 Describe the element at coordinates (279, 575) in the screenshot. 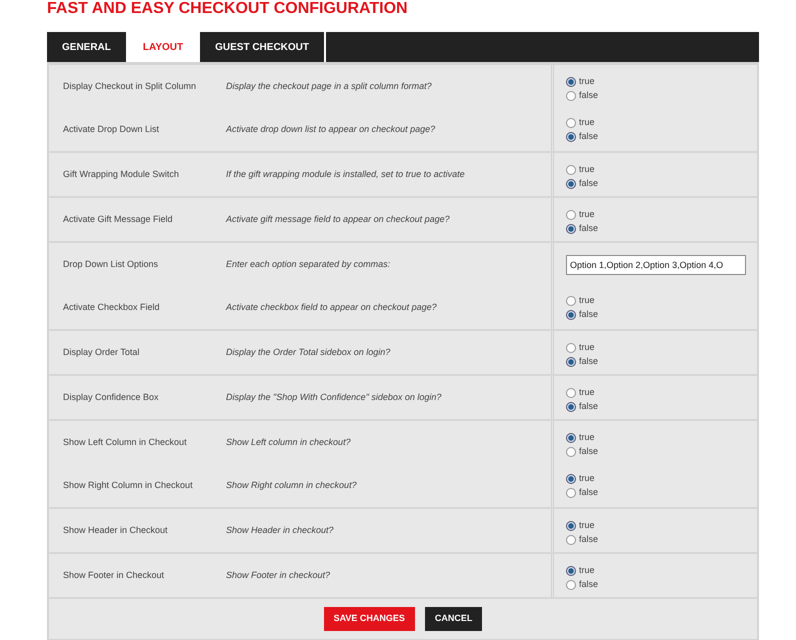

I see `setting-description: Show Footer in checkout?` at that location.